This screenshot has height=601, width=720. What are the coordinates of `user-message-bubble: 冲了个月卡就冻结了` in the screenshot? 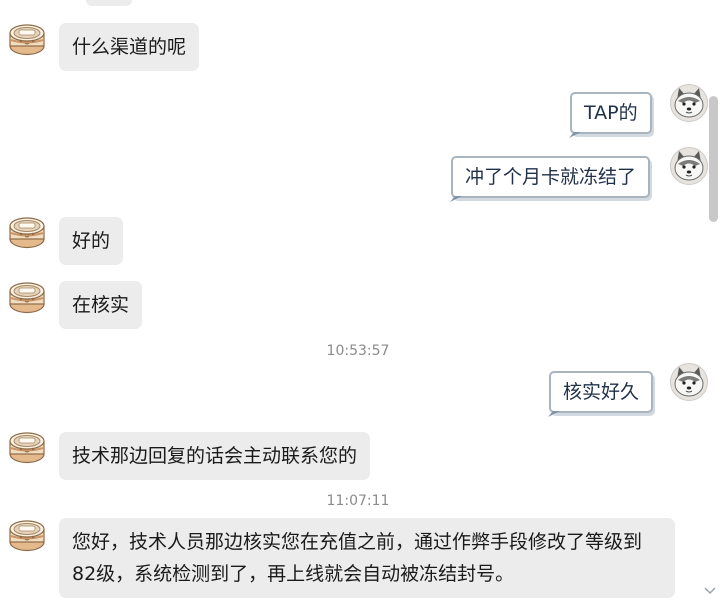 It's located at (551, 177).